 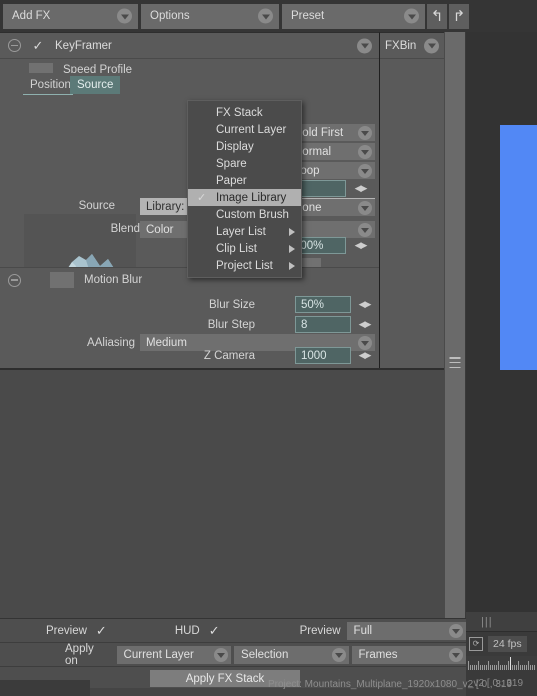 What do you see at coordinates (229, 356) in the screenshot?
I see `z-camera-label: Z Camera` at bounding box center [229, 356].